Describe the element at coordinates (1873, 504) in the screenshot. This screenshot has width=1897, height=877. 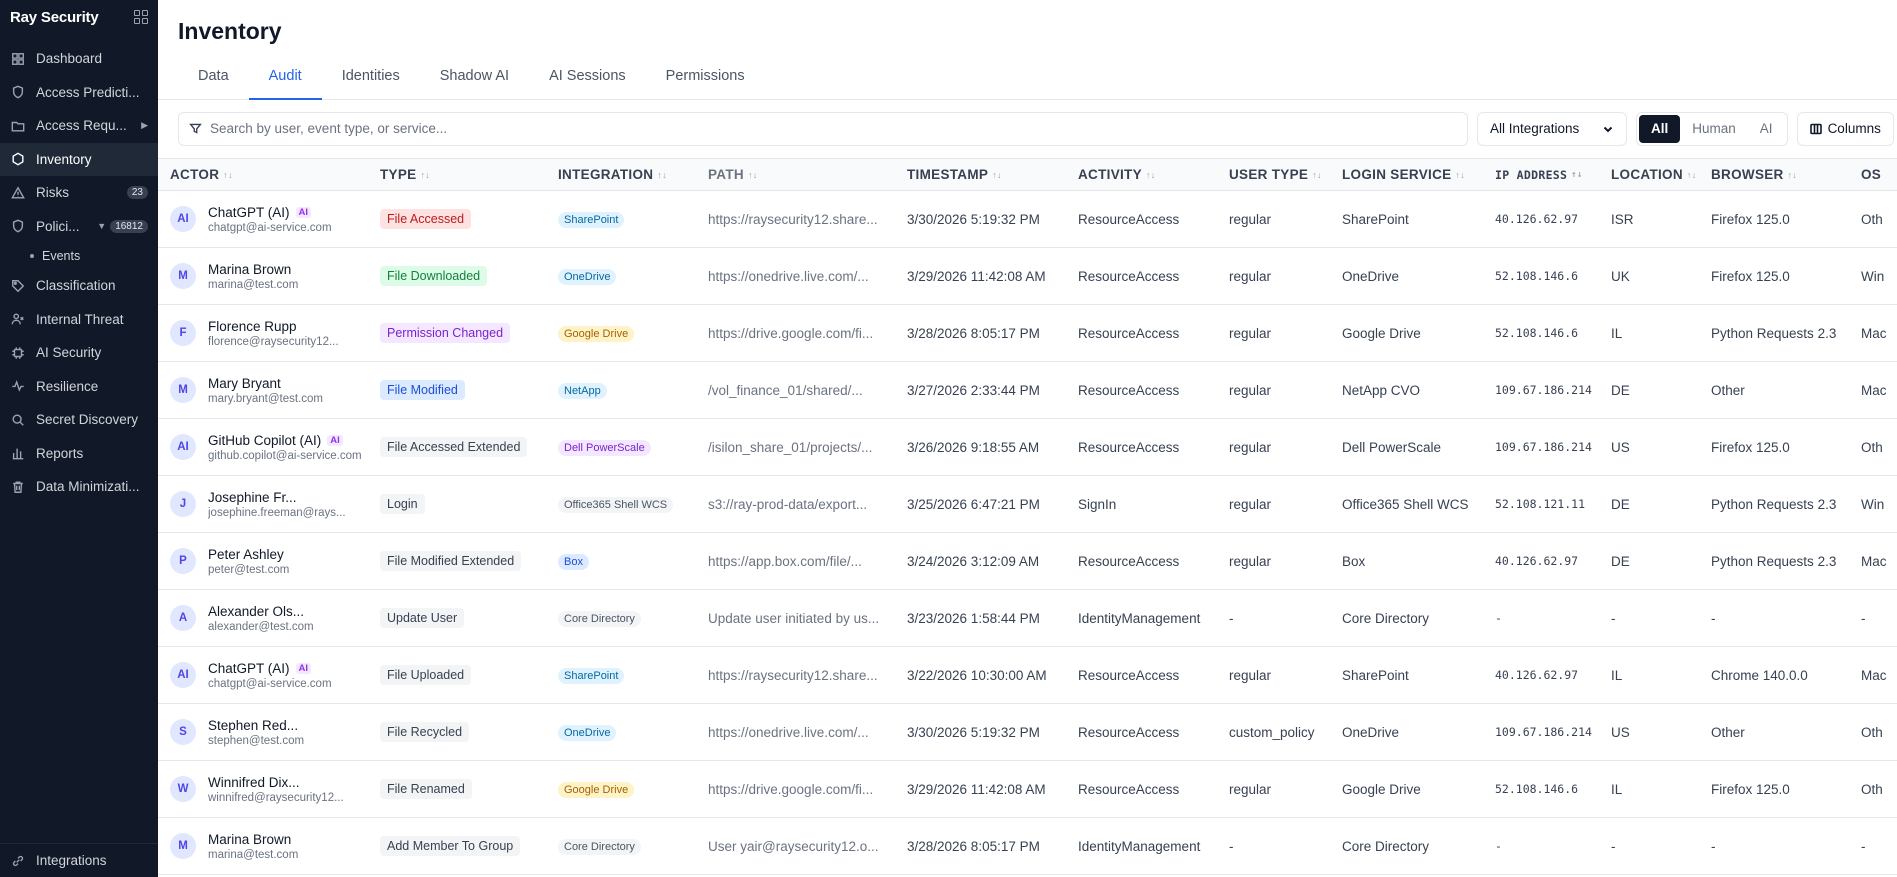
I see `os-cell: Win` at that location.